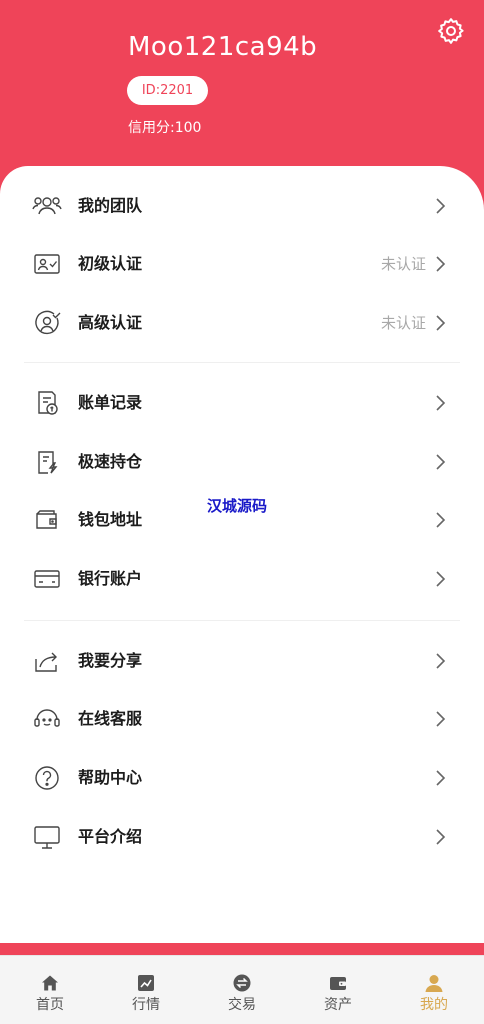  What do you see at coordinates (242, 719) in the screenshot?
I see `menu-item-online-support: 在线客服` at bounding box center [242, 719].